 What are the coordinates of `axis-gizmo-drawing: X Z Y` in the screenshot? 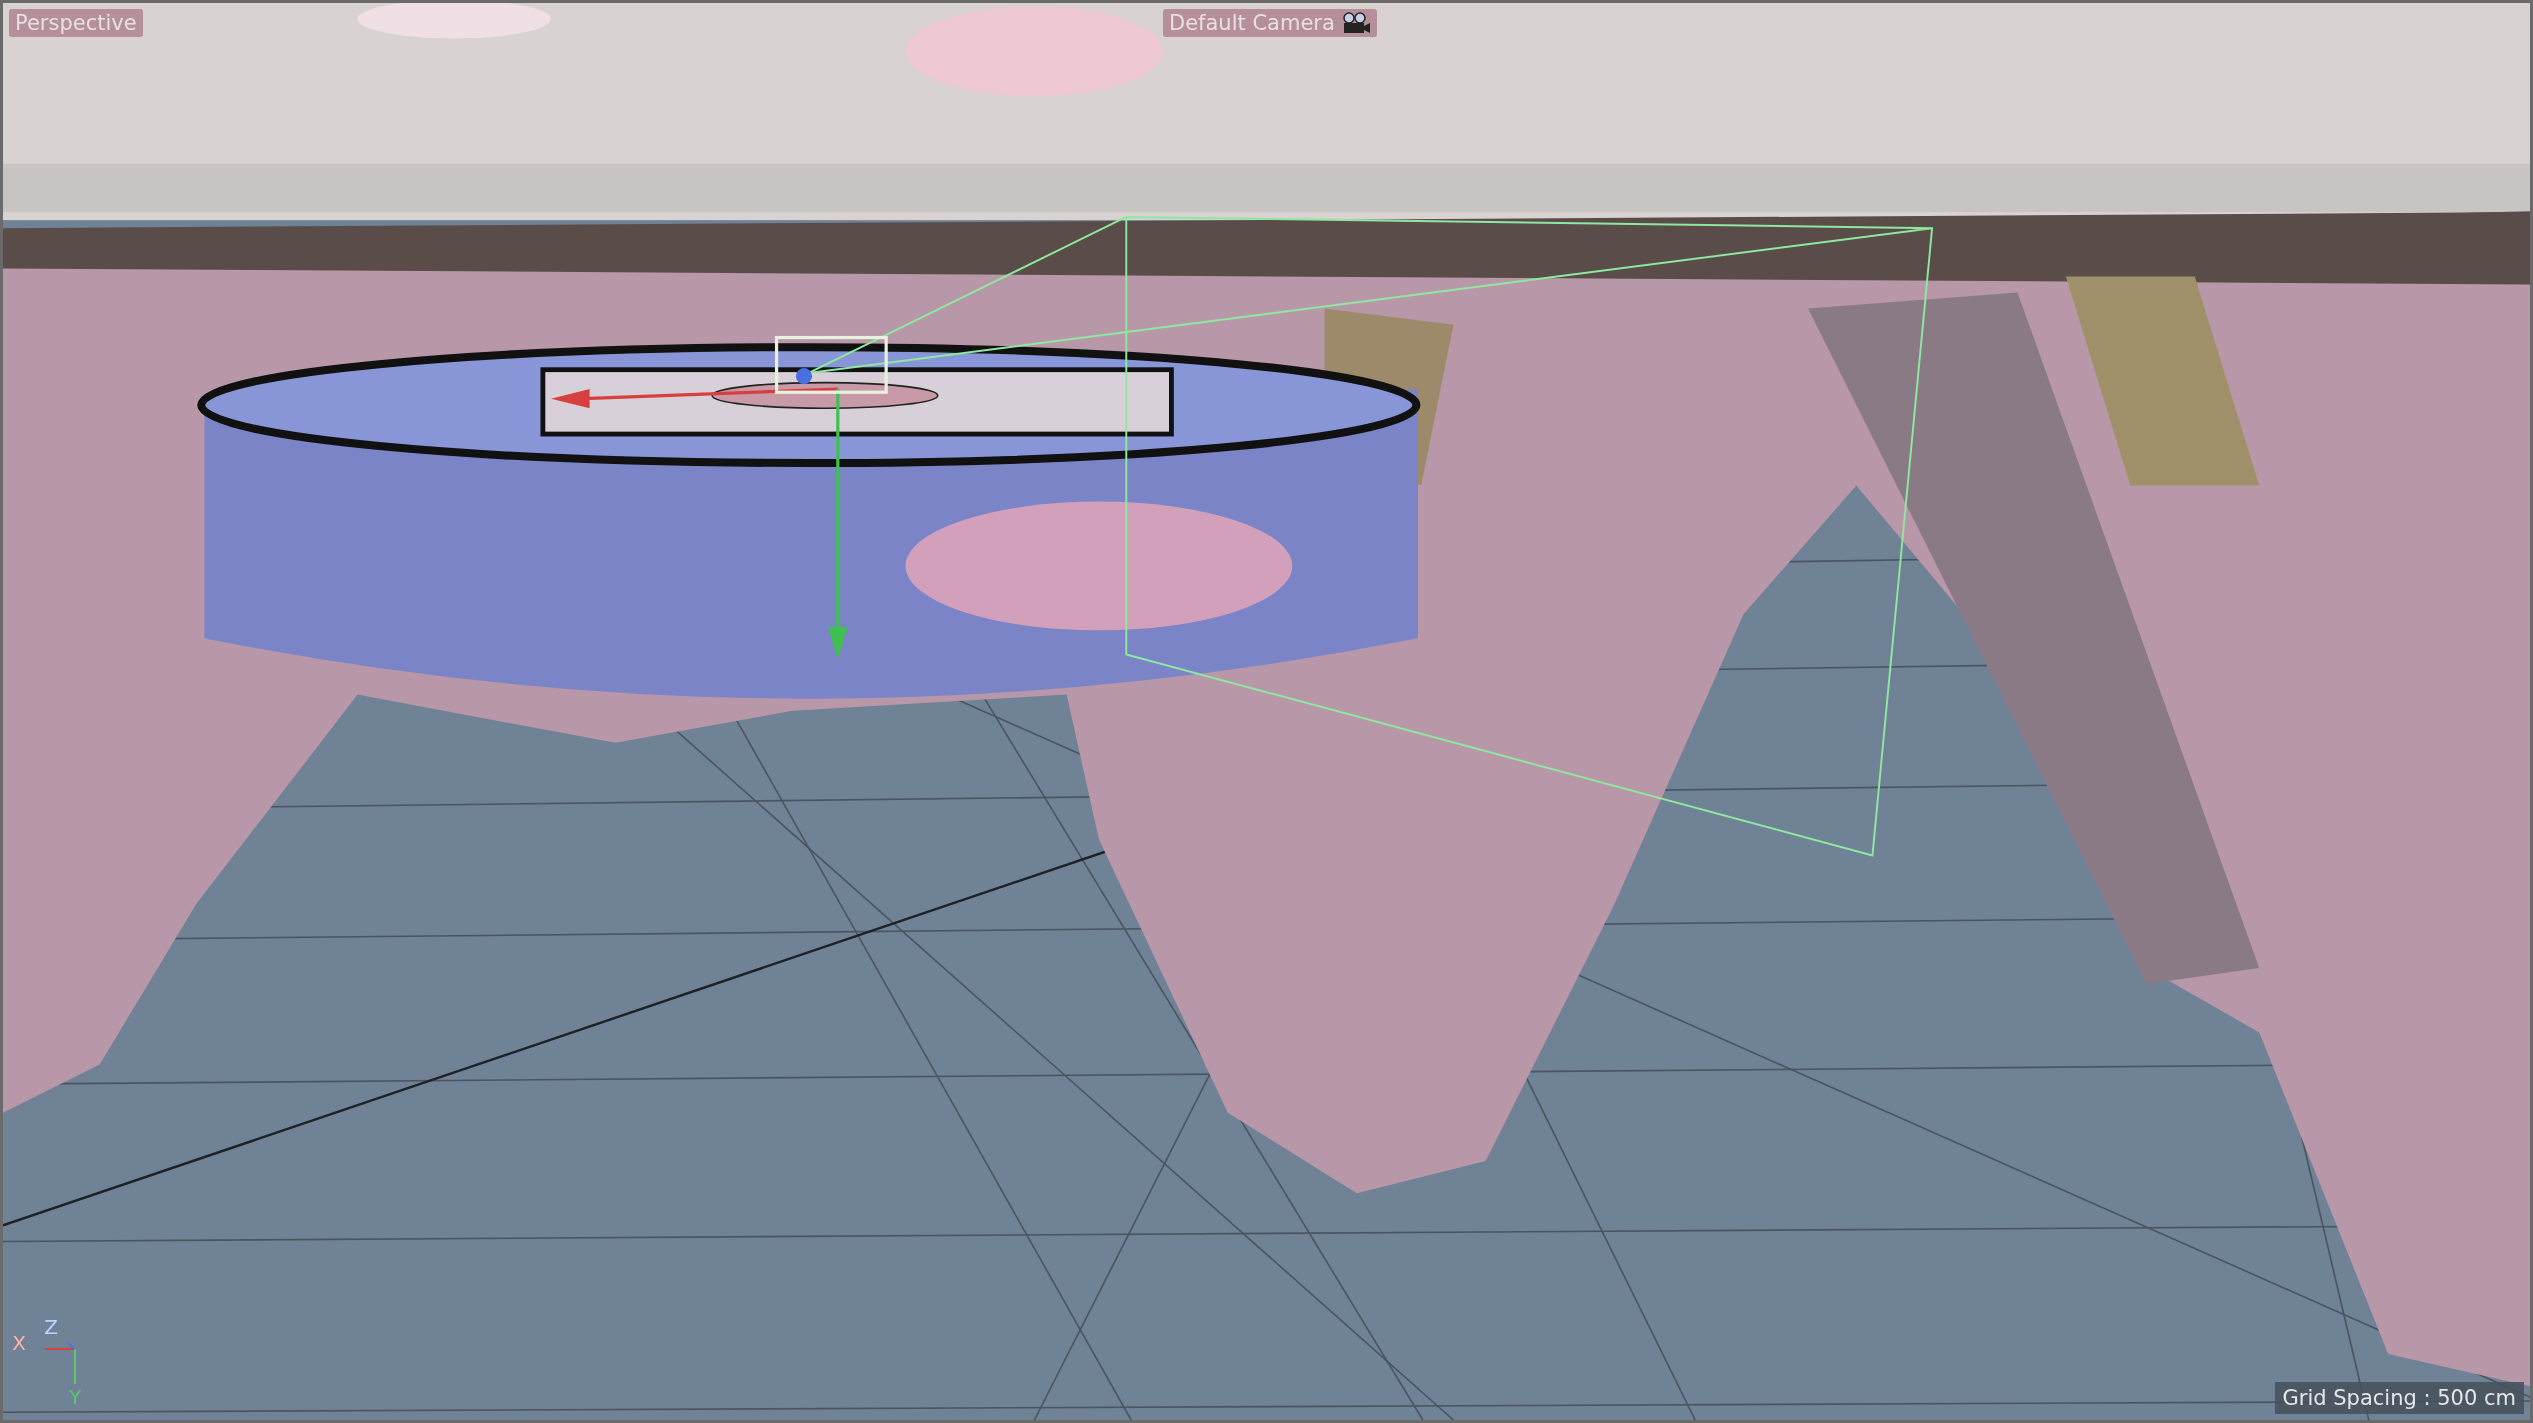 It's located at (54, 1359).